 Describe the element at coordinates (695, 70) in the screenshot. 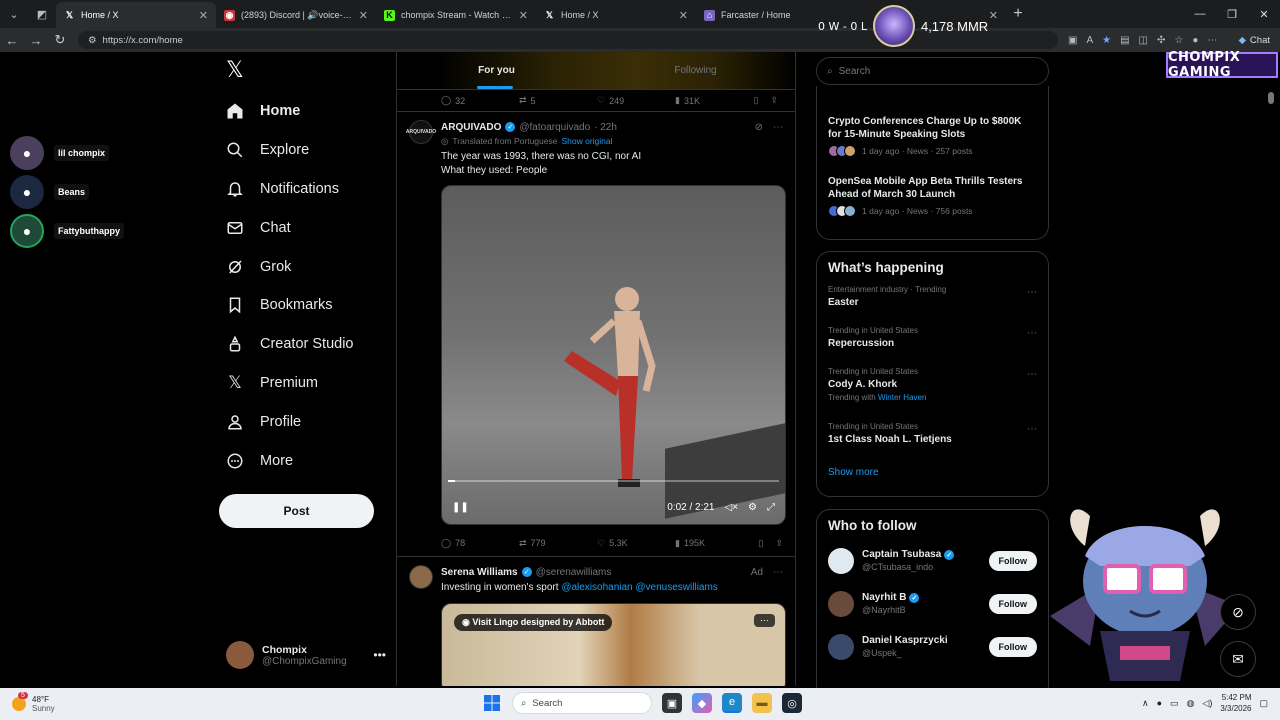

I see `tab-following: Following` at that location.